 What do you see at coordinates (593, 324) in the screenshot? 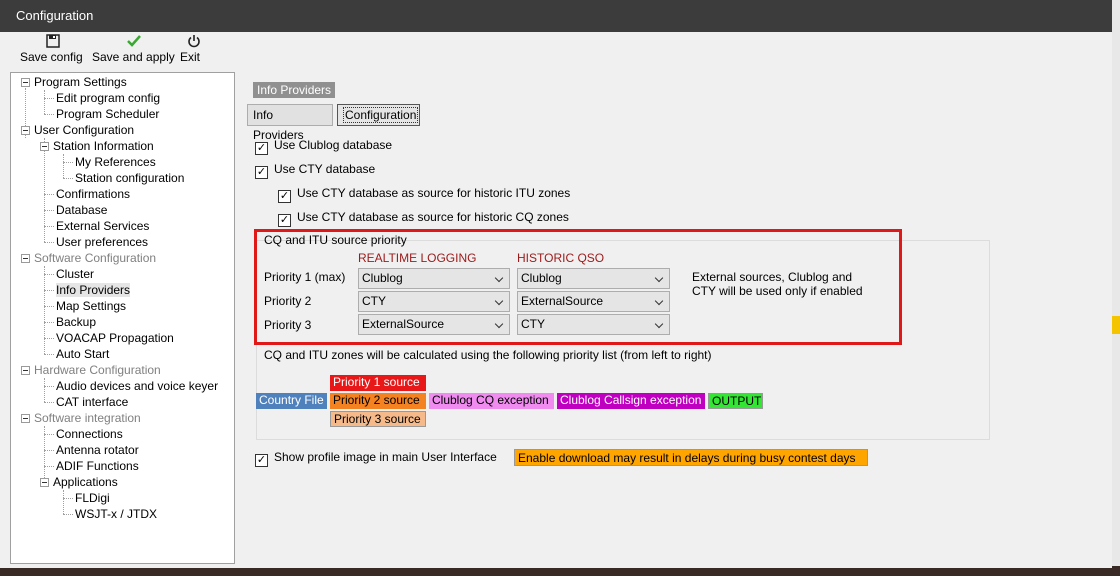
I see `historic-priority-3-select: CTY` at bounding box center [593, 324].